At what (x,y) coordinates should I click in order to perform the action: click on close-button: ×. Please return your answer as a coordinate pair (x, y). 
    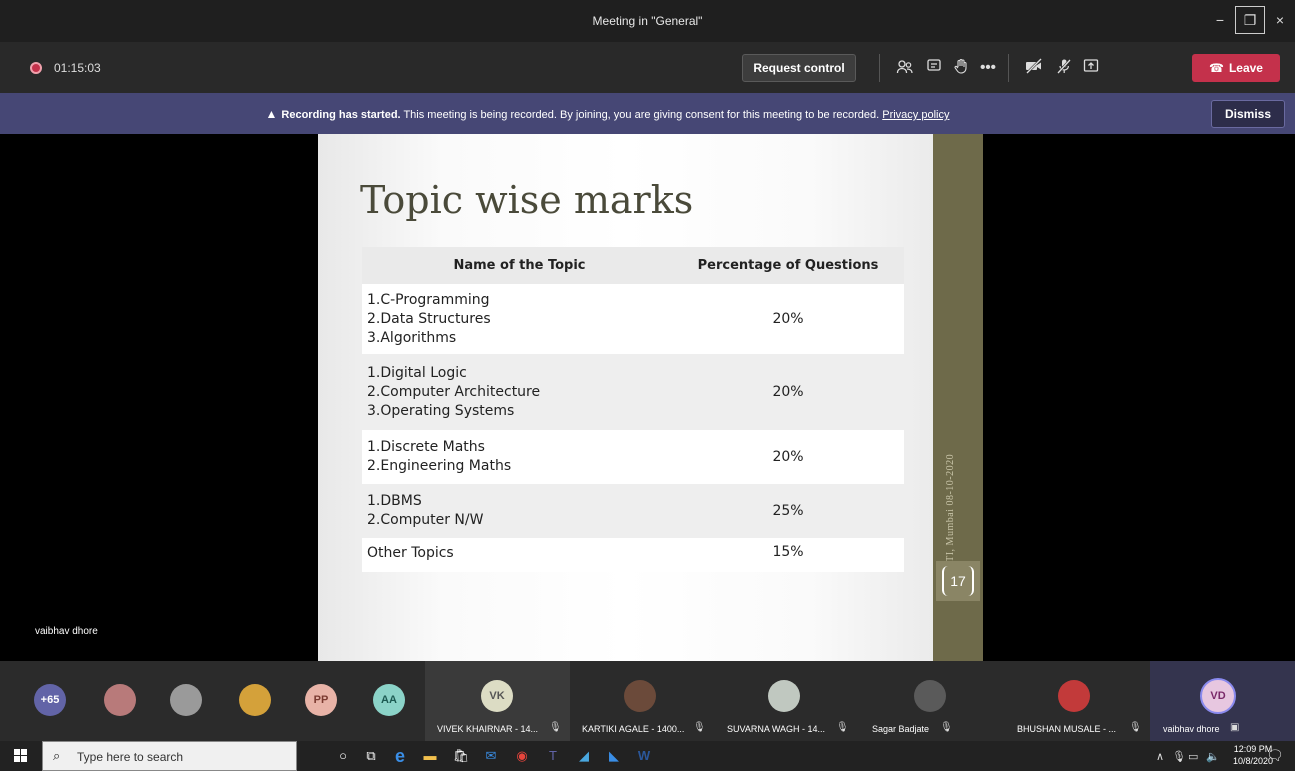
    Looking at the image, I should click on (1280, 20).